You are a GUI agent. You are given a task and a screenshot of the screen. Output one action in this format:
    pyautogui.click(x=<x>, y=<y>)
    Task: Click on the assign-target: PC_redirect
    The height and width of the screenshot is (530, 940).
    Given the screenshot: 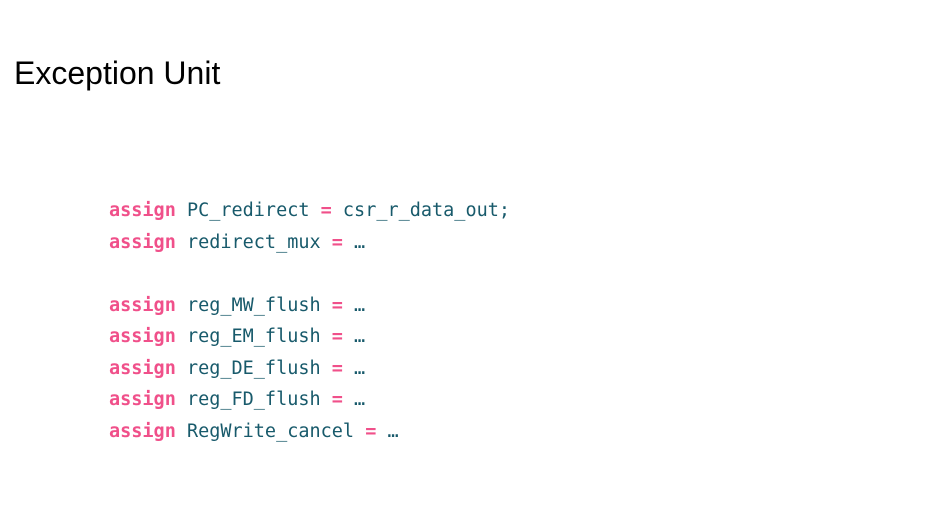 What is the action you would take?
    pyautogui.click(x=248, y=210)
    